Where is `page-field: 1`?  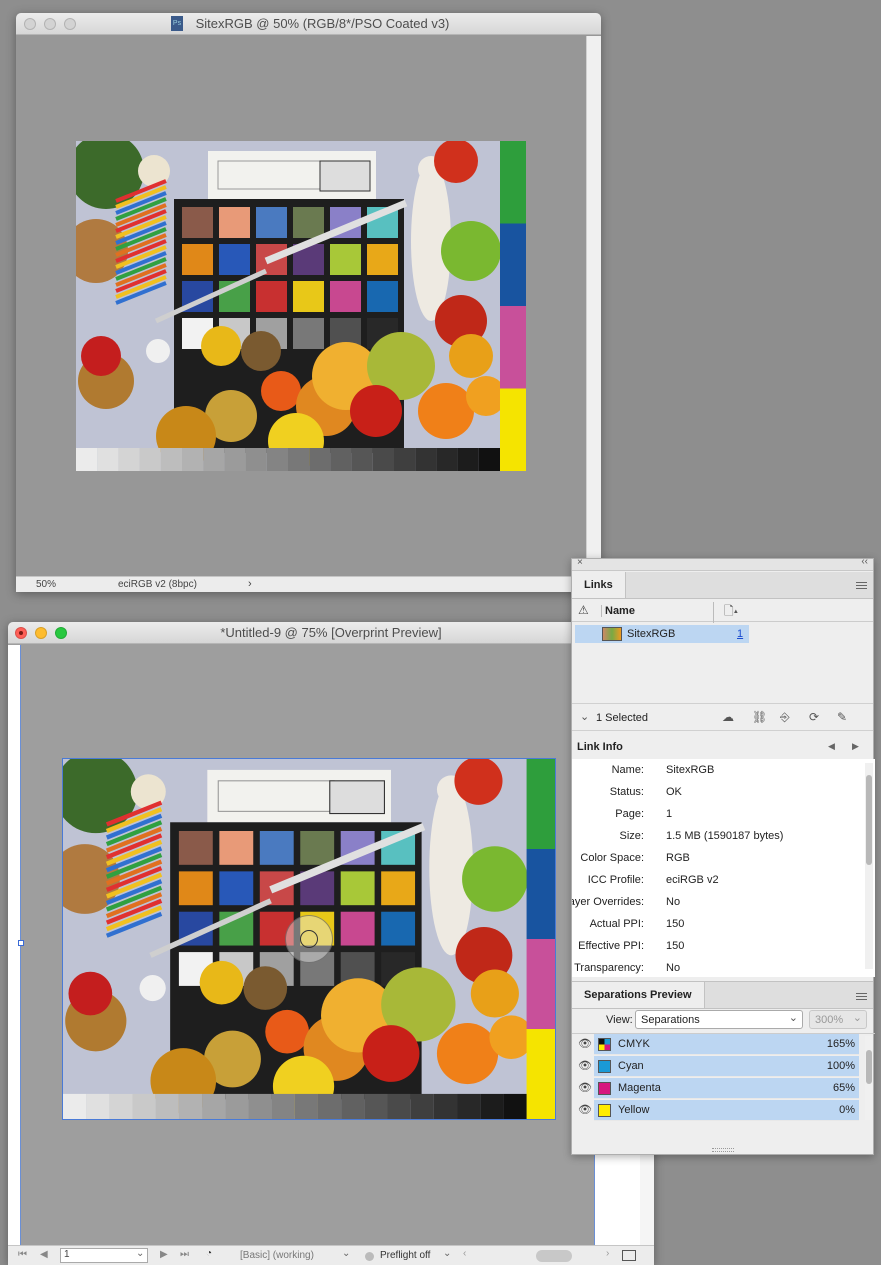
page-field: 1 is located at coordinates (104, 1255).